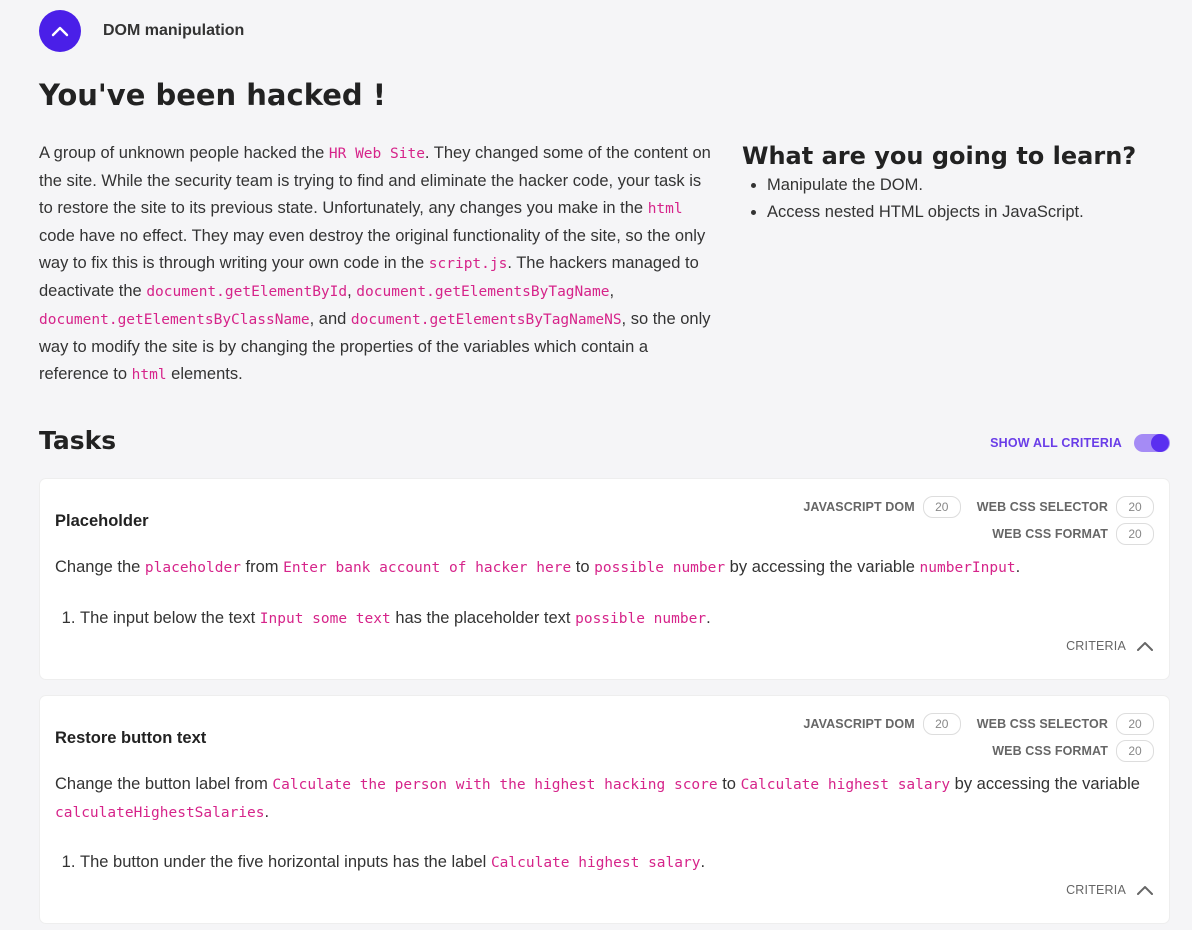 The height and width of the screenshot is (930, 1192). Describe the element at coordinates (212, 95) in the screenshot. I see `page-title: You've been hacked !` at that location.